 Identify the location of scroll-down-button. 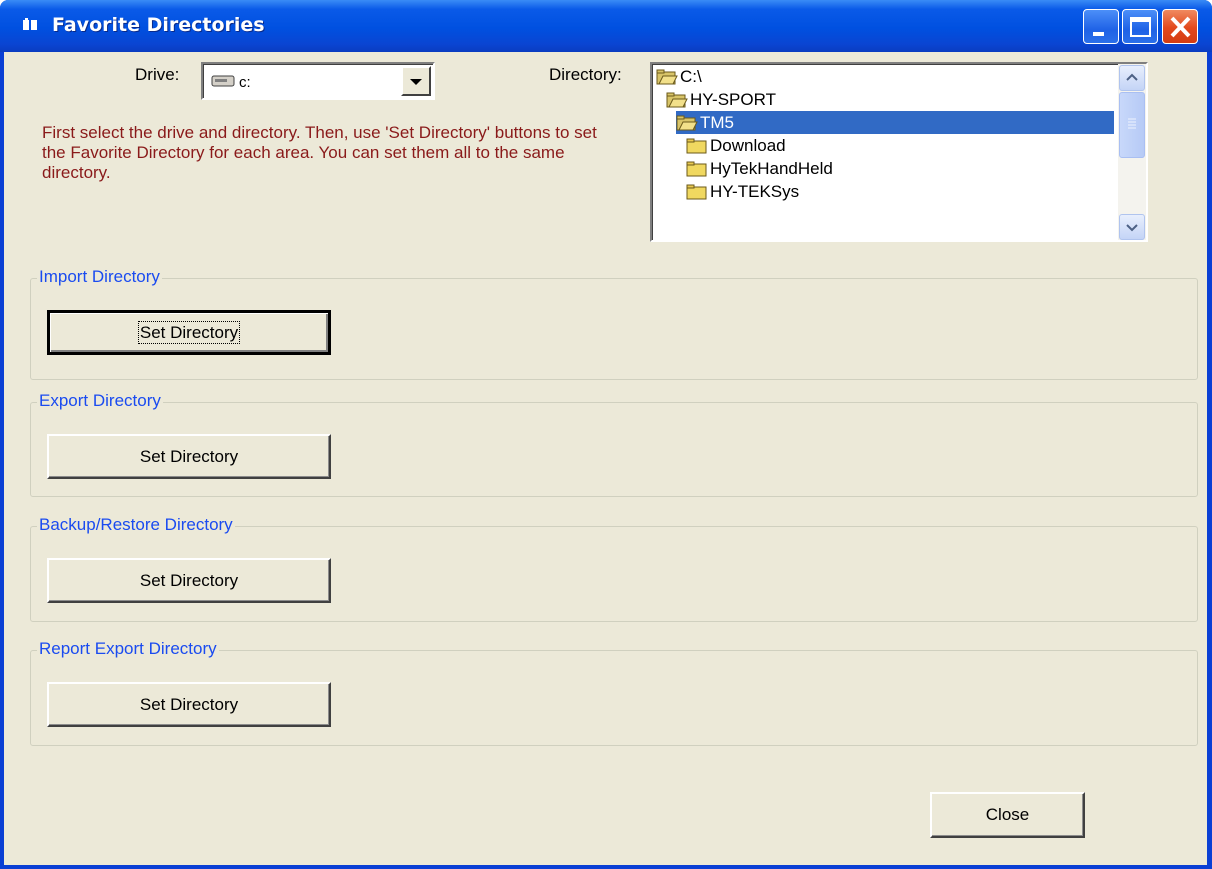
(1132, 227).